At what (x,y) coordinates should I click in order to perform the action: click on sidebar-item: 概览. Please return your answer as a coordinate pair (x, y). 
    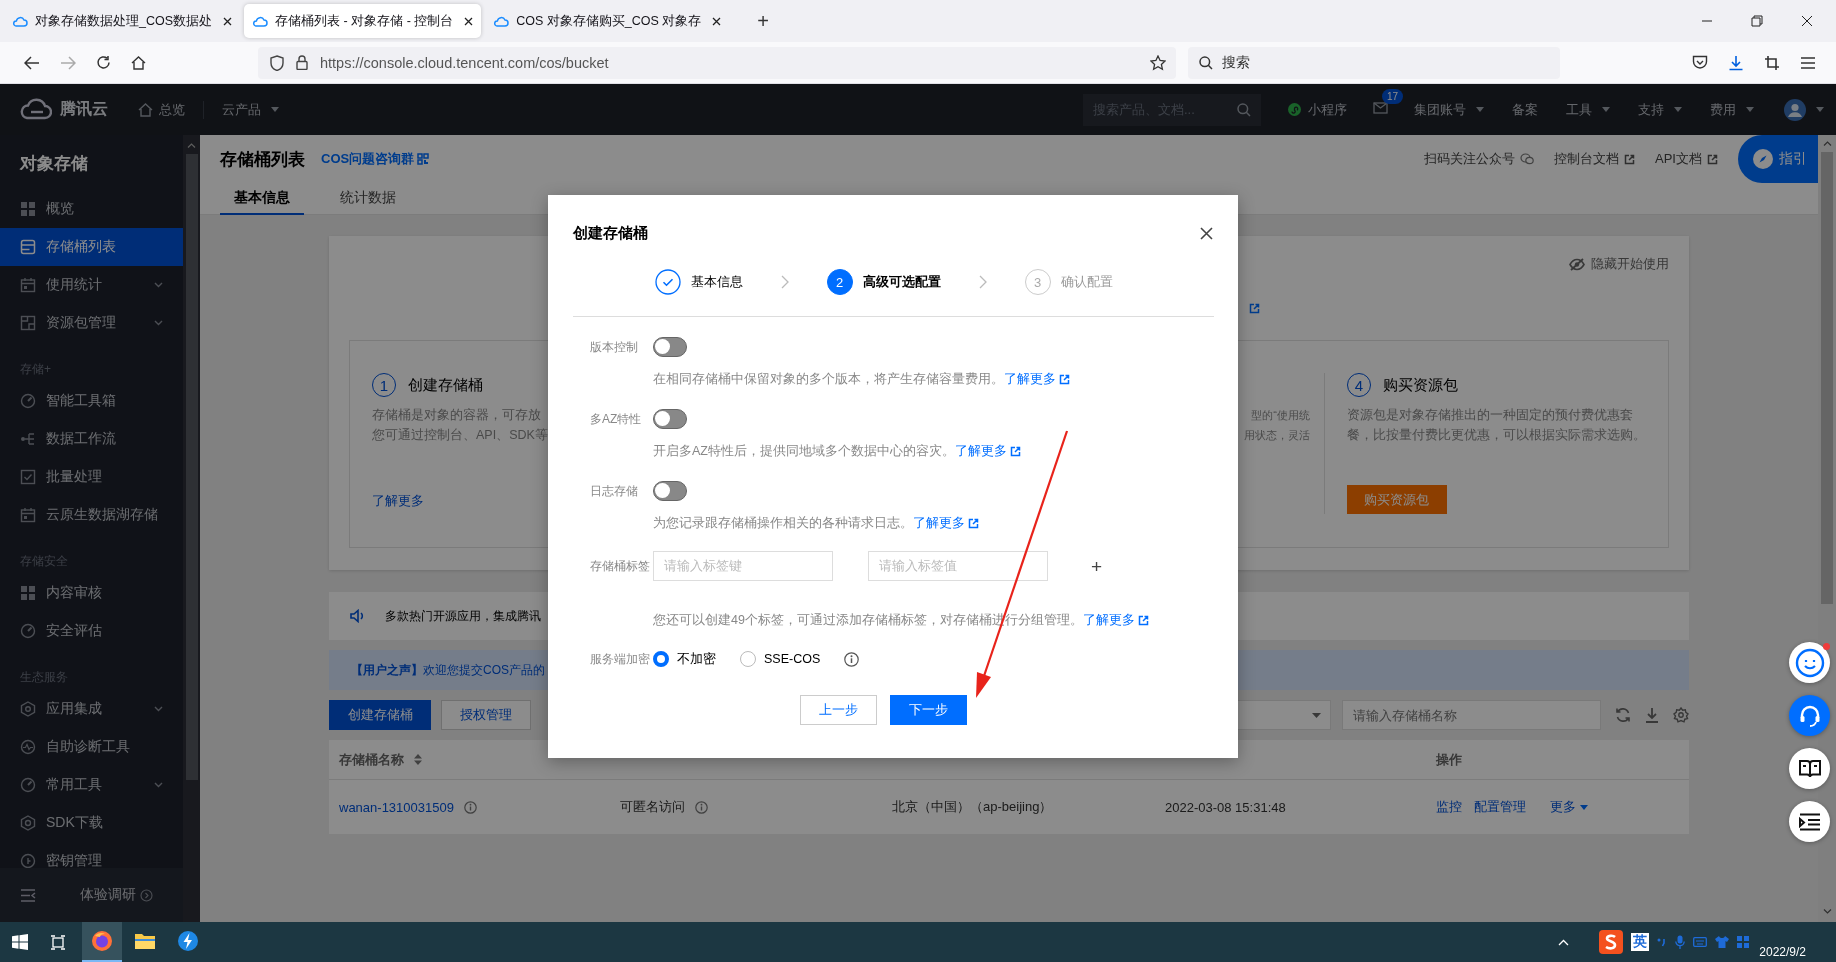
    Looking at the image, I should click on (91, 209).